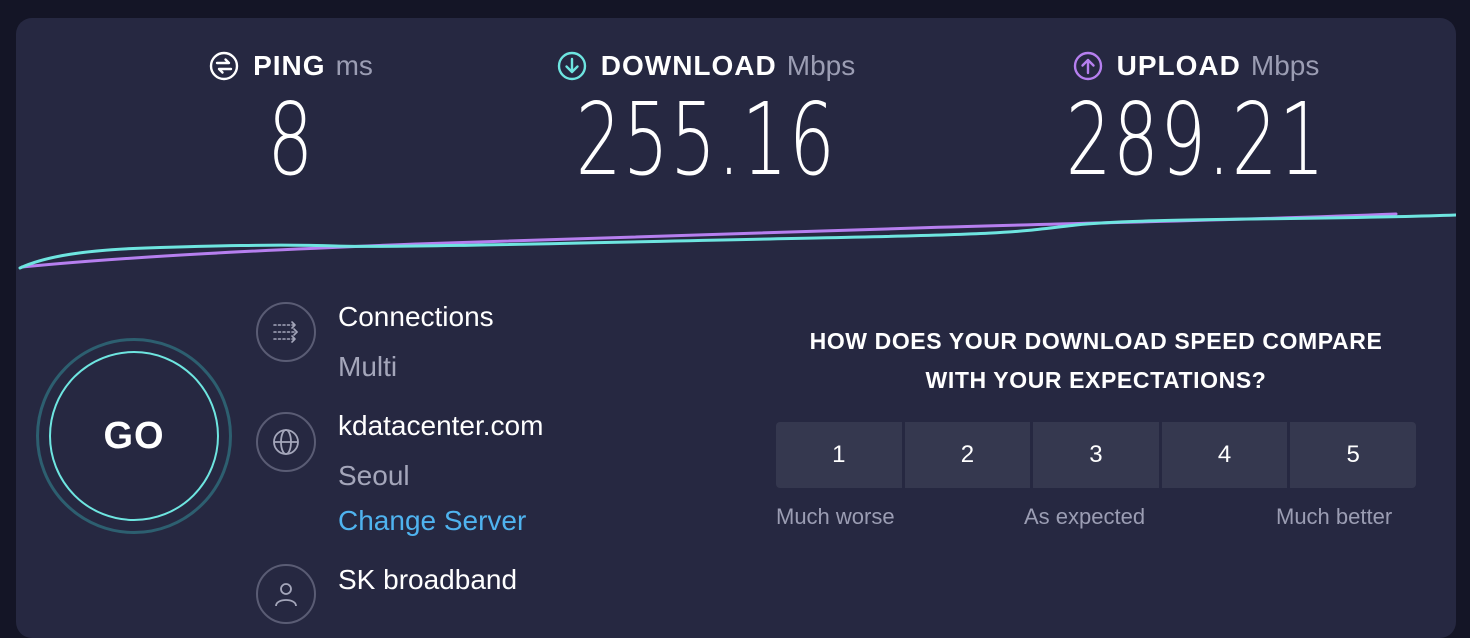  What do you see at coordinates (354, 65) in the screenshot?
I see `ping-unit: ms` at bounding box center [354, 65].